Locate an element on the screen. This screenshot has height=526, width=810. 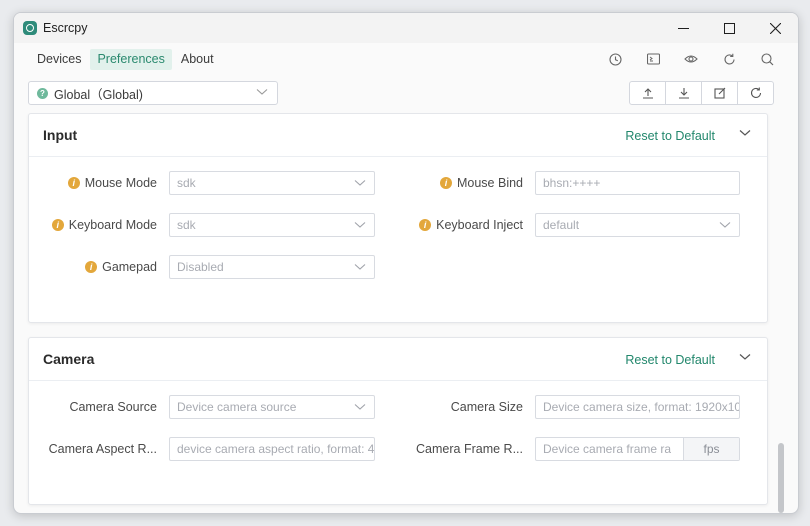
camera-aspect-input: device camera aspect ratio, format: 4 is located at coordinates (272, 449).